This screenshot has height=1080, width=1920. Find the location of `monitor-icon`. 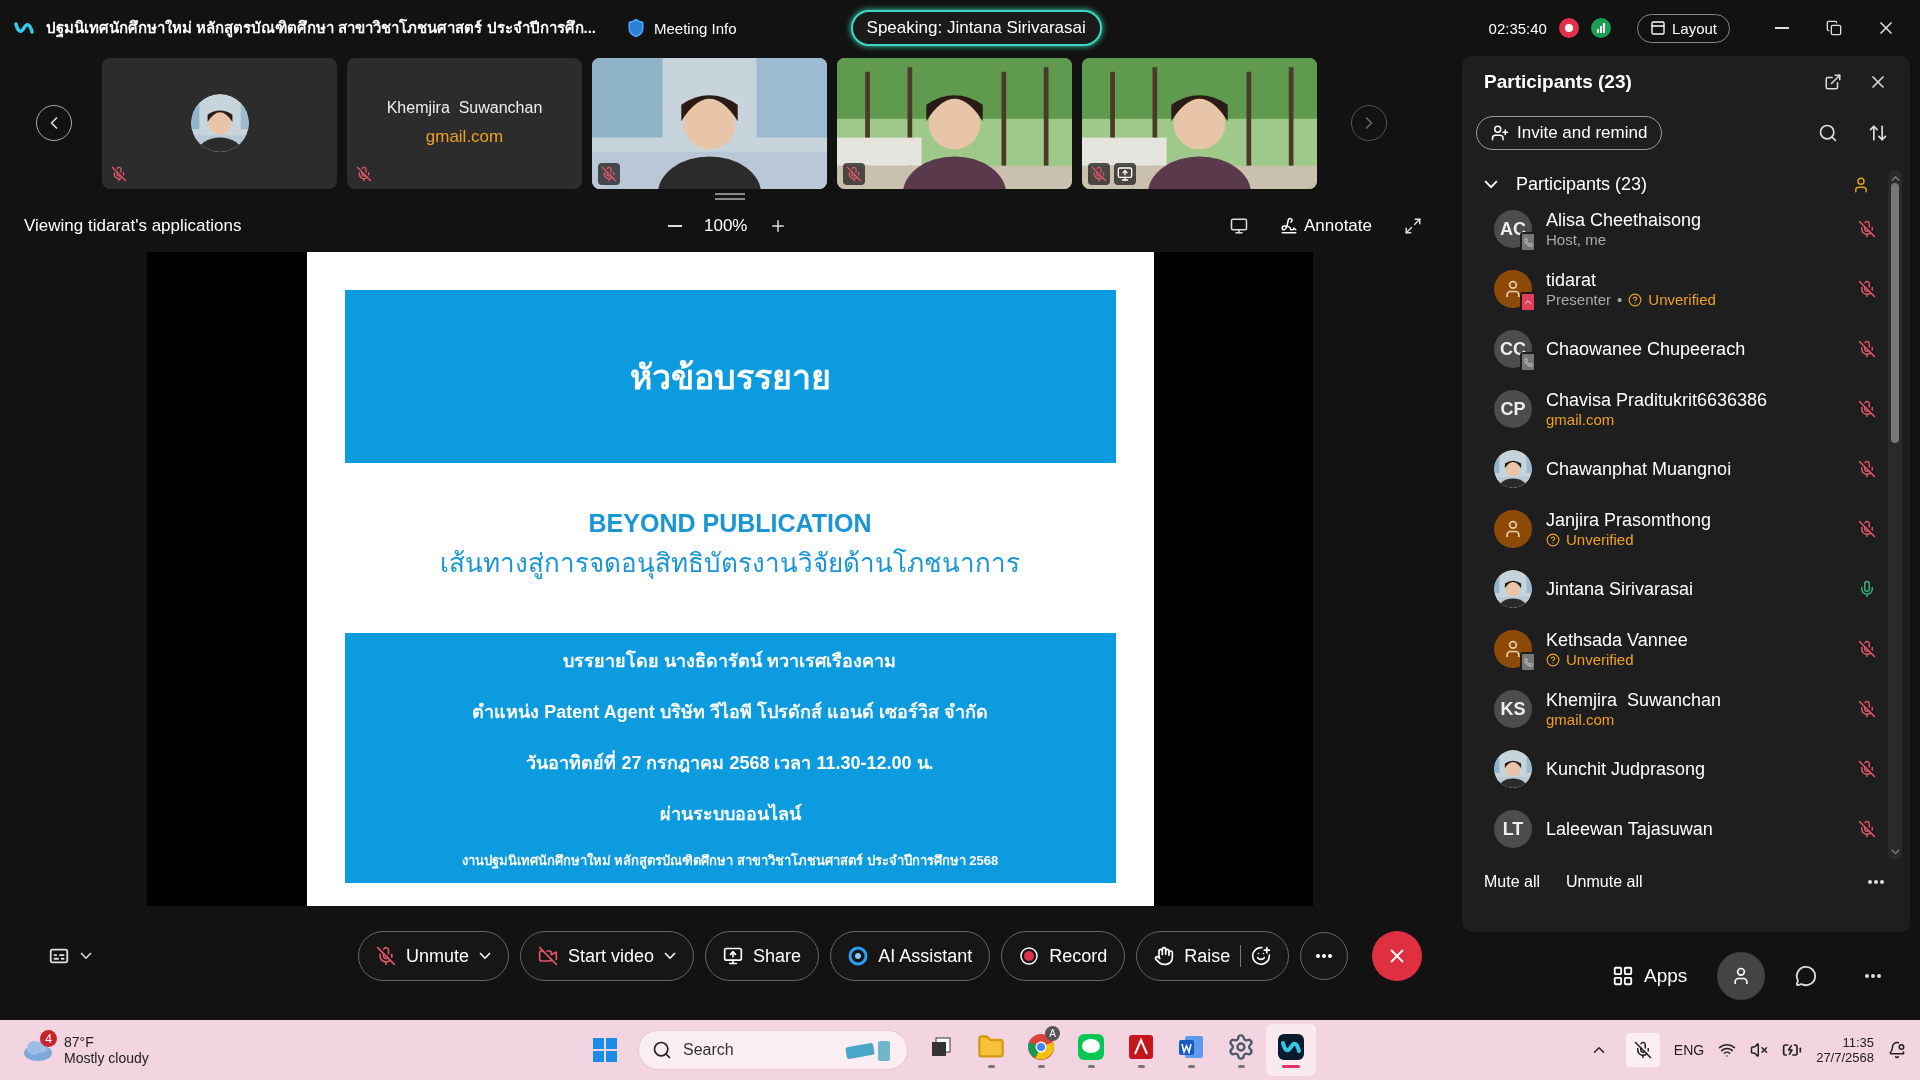

monitor-icon is located at coordinates (1238, 226).